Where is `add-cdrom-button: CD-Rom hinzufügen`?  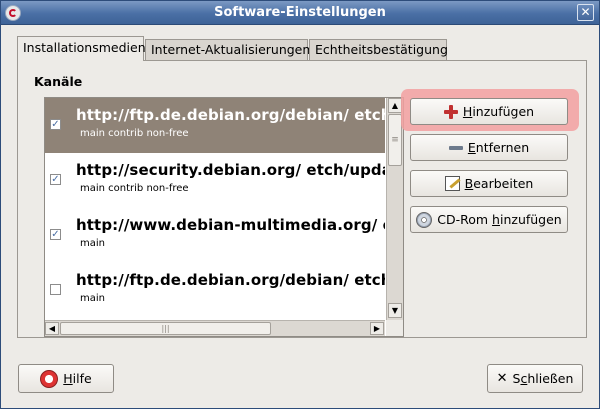 add-cdrom-button: CD-Rom hinzufügen is located at coordinates (489, 219).